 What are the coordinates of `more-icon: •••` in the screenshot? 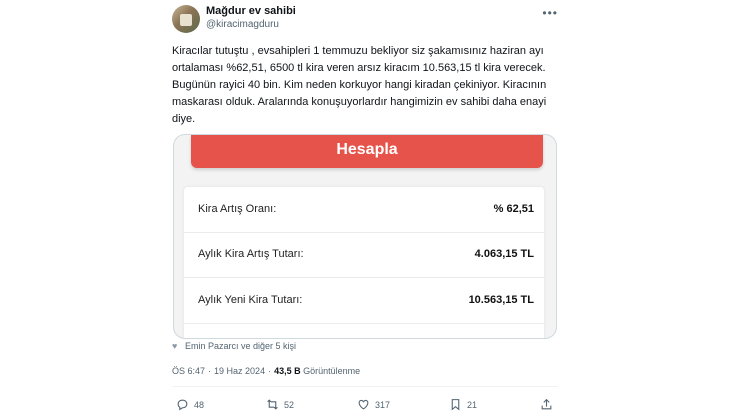 It's located at (550, 13).